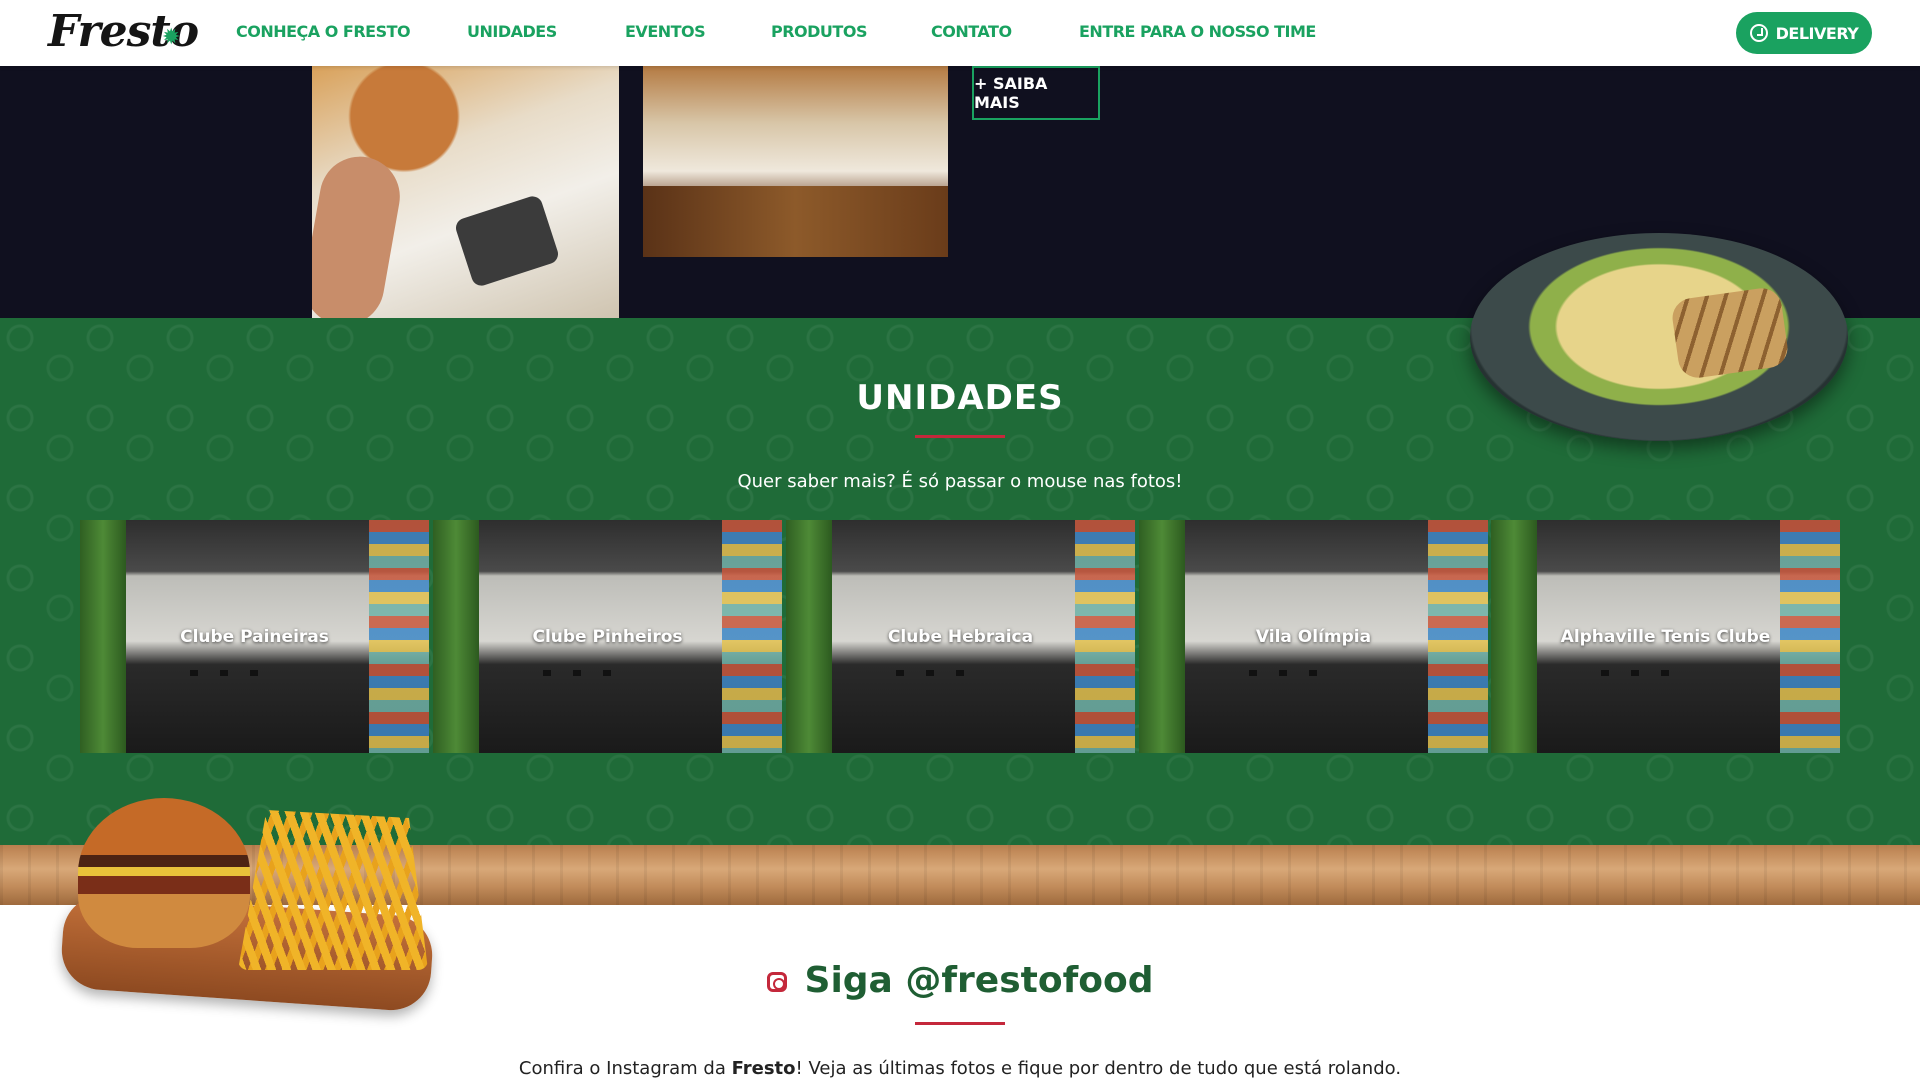 The width and height of the screenshot is (1920, 1080). Describe the element at coordinates (323, 31) in the screenshot. I see `nav-conheca-o-fresto: CONHEÇA O FRESTO` at that location.